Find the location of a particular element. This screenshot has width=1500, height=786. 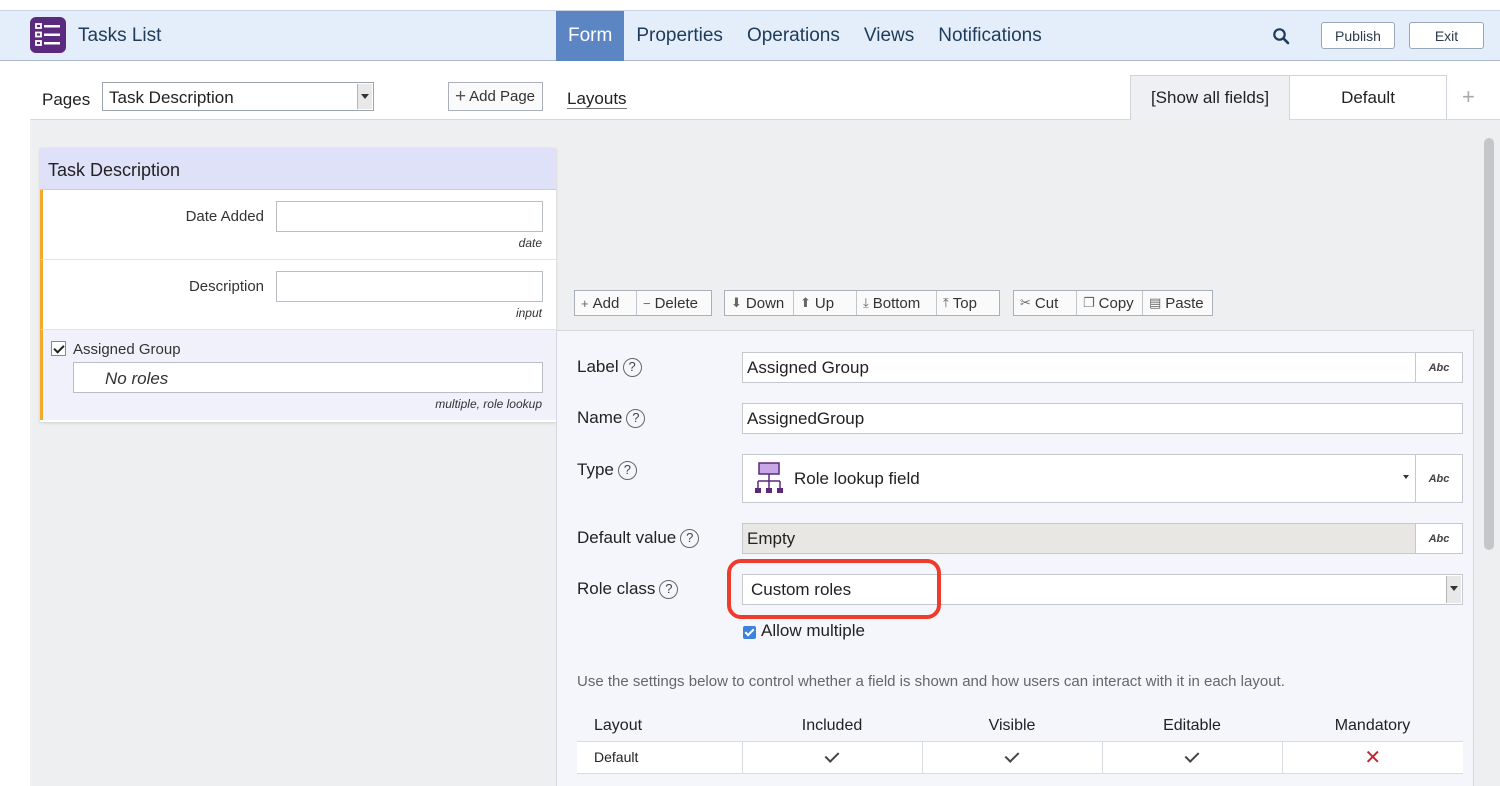

field-label: Description is located at coordinates (226, 286).